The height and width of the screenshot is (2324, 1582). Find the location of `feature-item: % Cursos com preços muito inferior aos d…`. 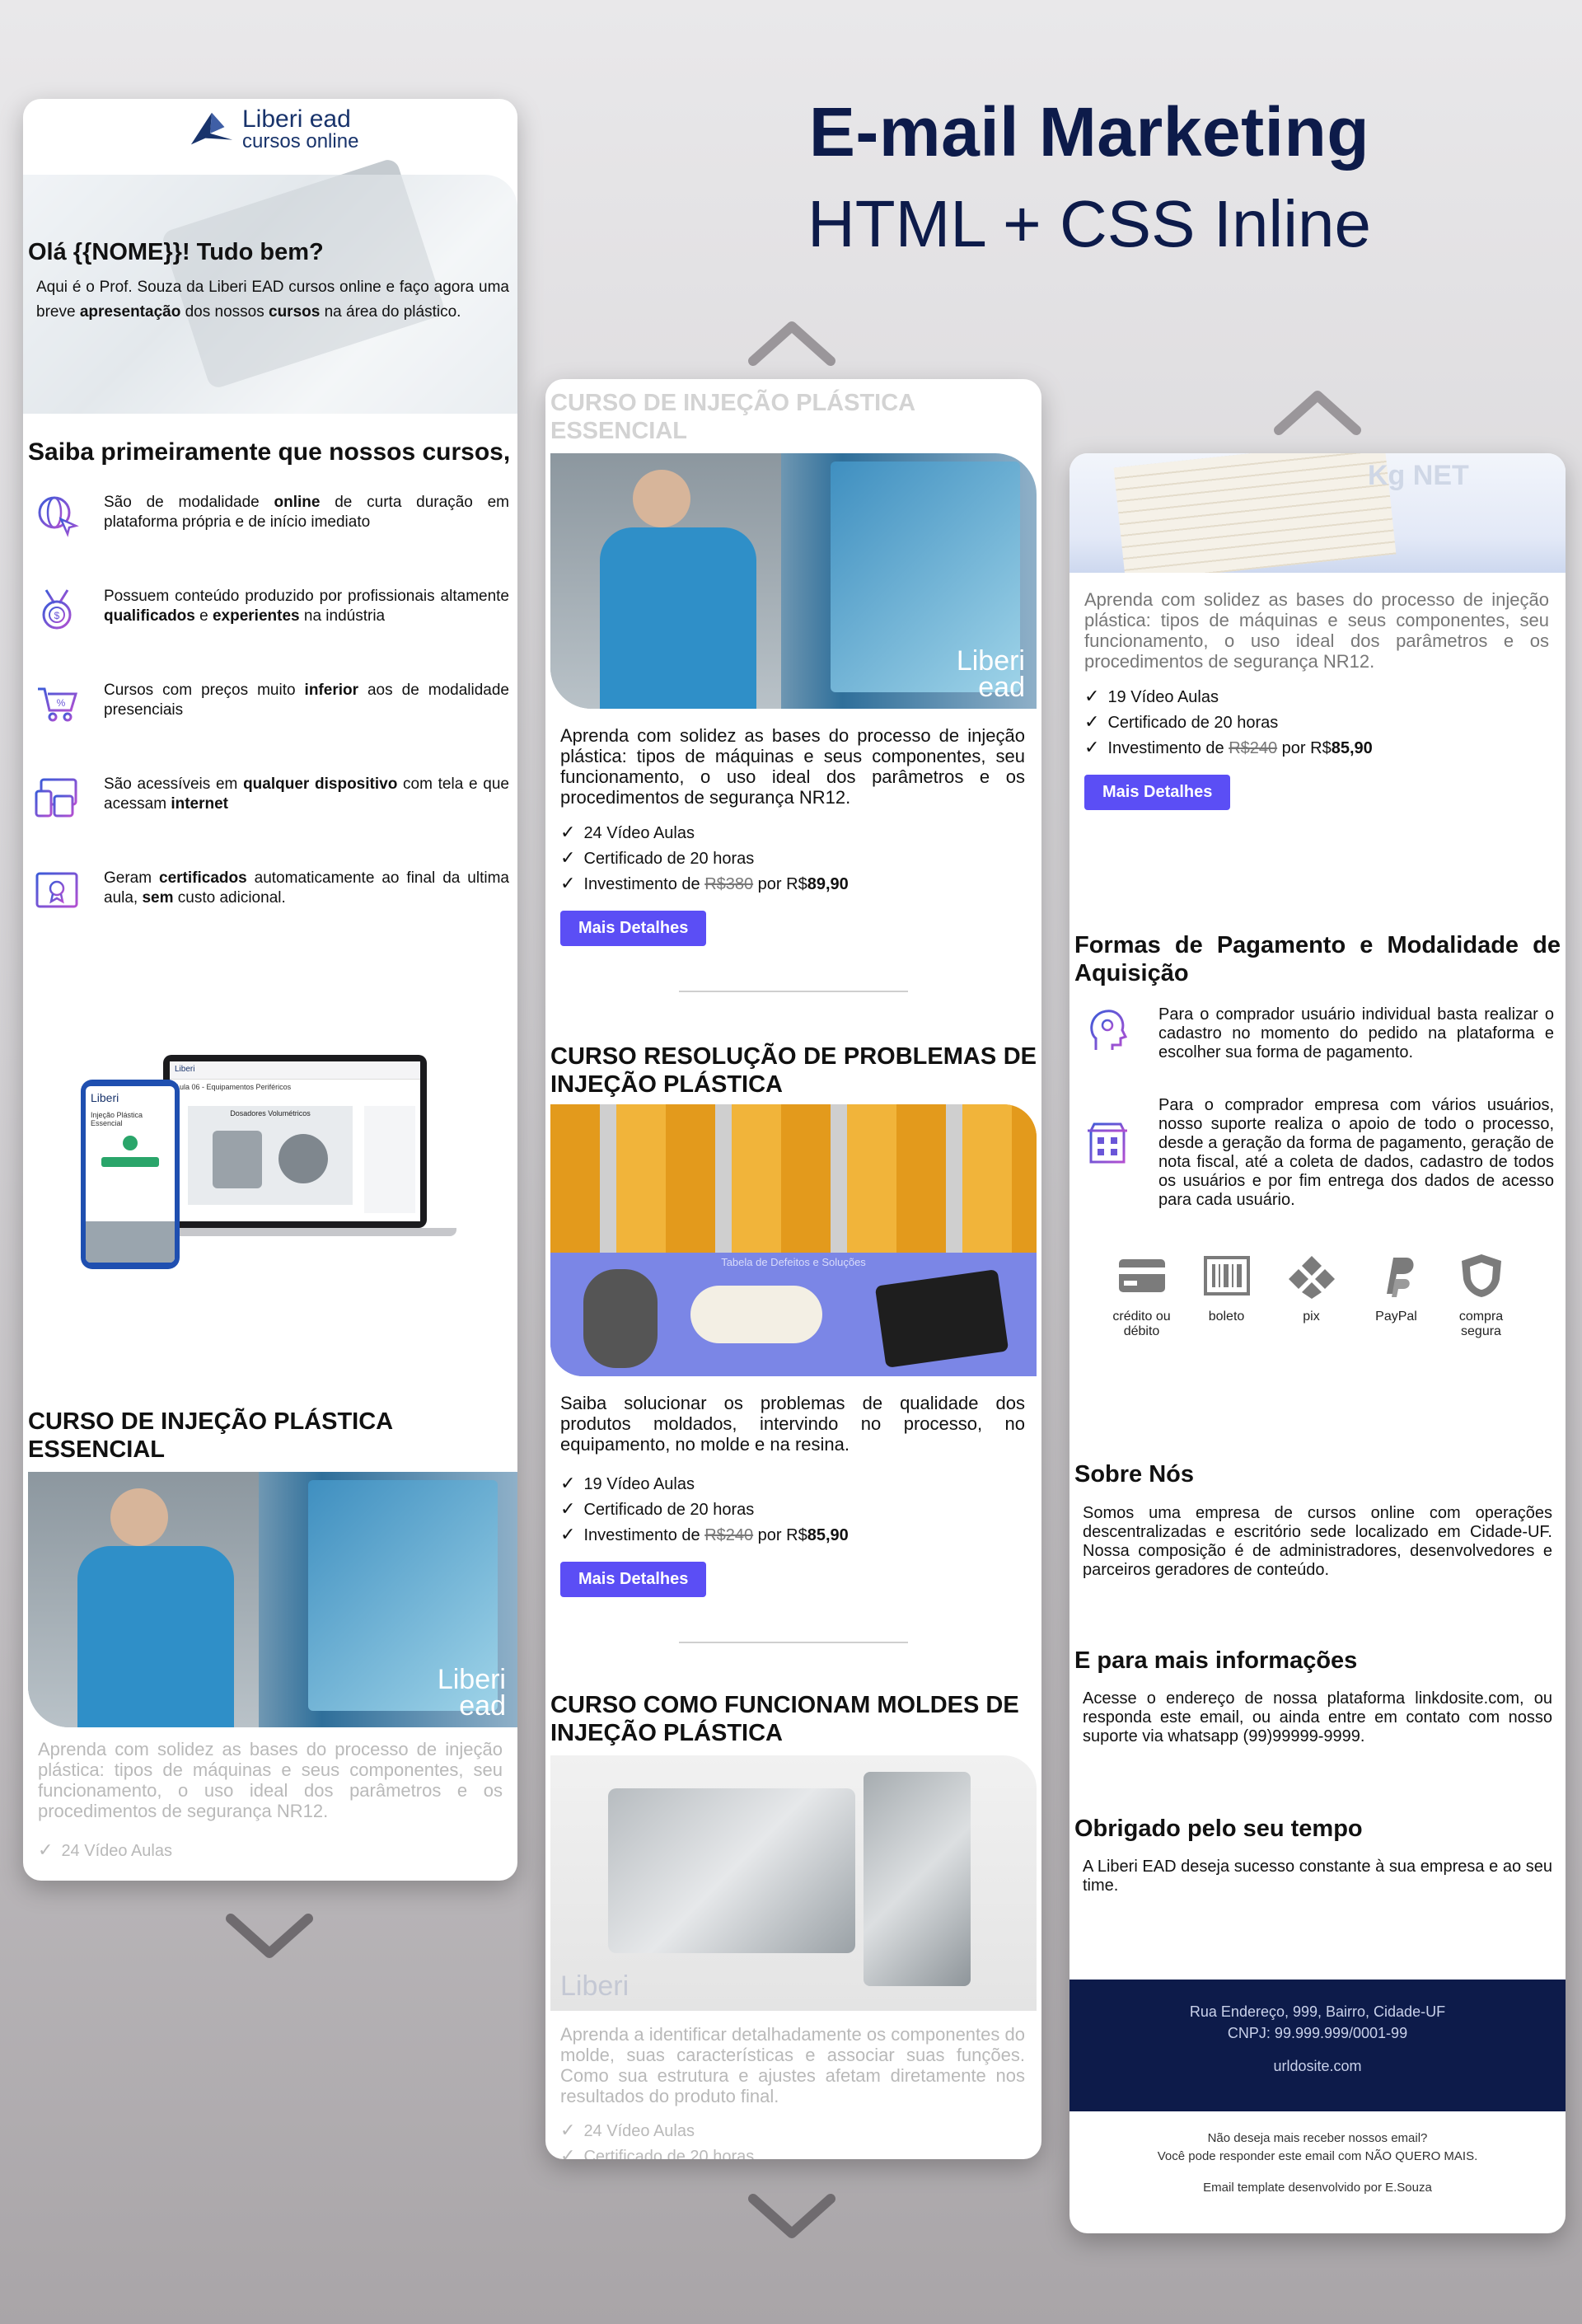

feature-item: % Cursos com preços muito inferior aos d… is located at coordinates (274, 703).